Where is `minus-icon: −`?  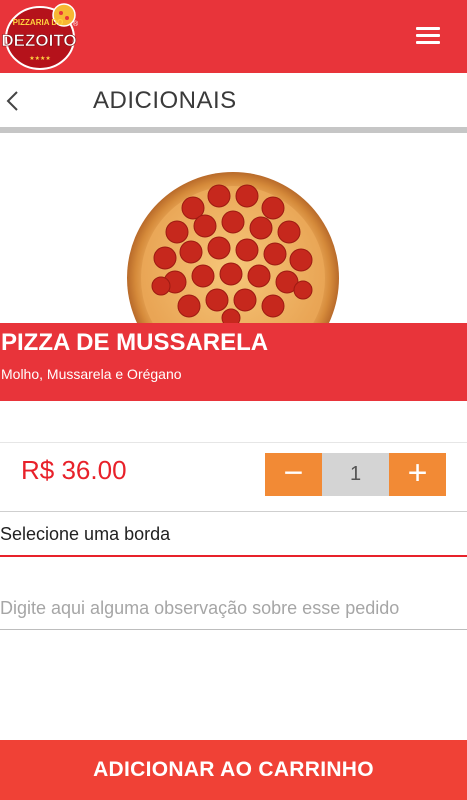 minus-icon: − is located at coordinates (293, 473).